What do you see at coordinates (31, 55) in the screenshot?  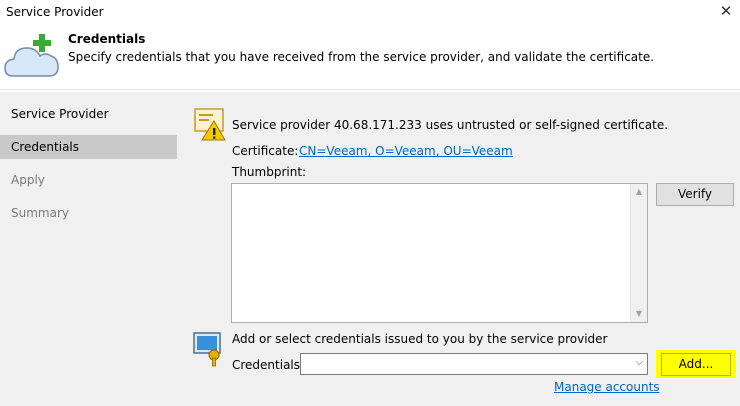 I see `cloud-add-icon` at bounding box center [31, 55].